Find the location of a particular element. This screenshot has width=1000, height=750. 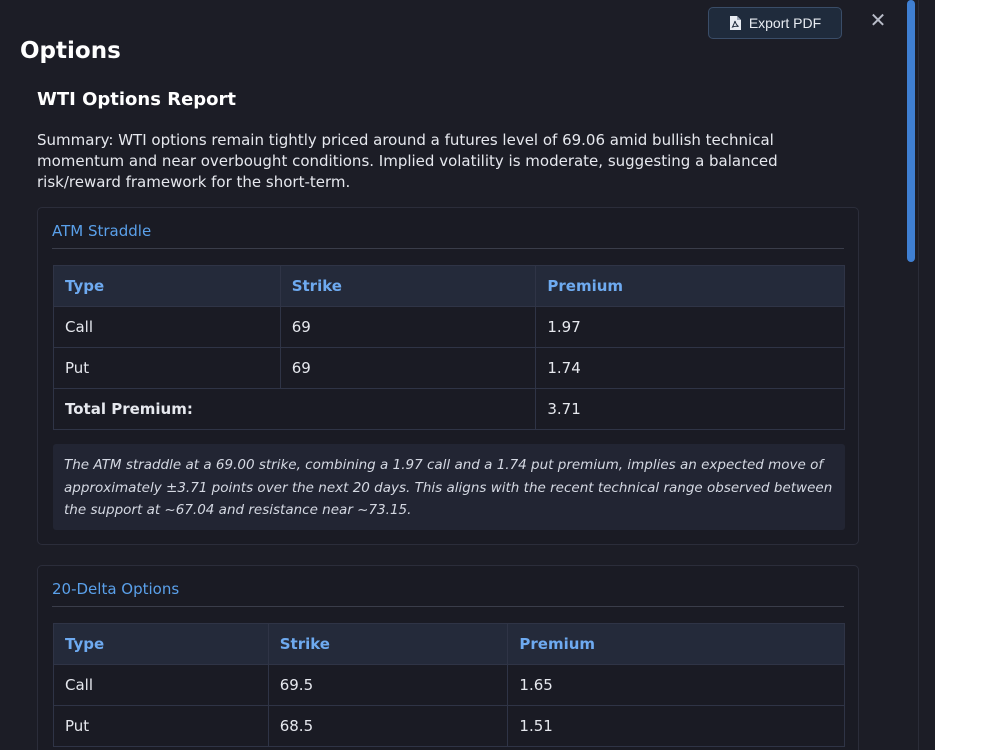

total-premium-value: 3.71 is located at coordinates (690, 409).